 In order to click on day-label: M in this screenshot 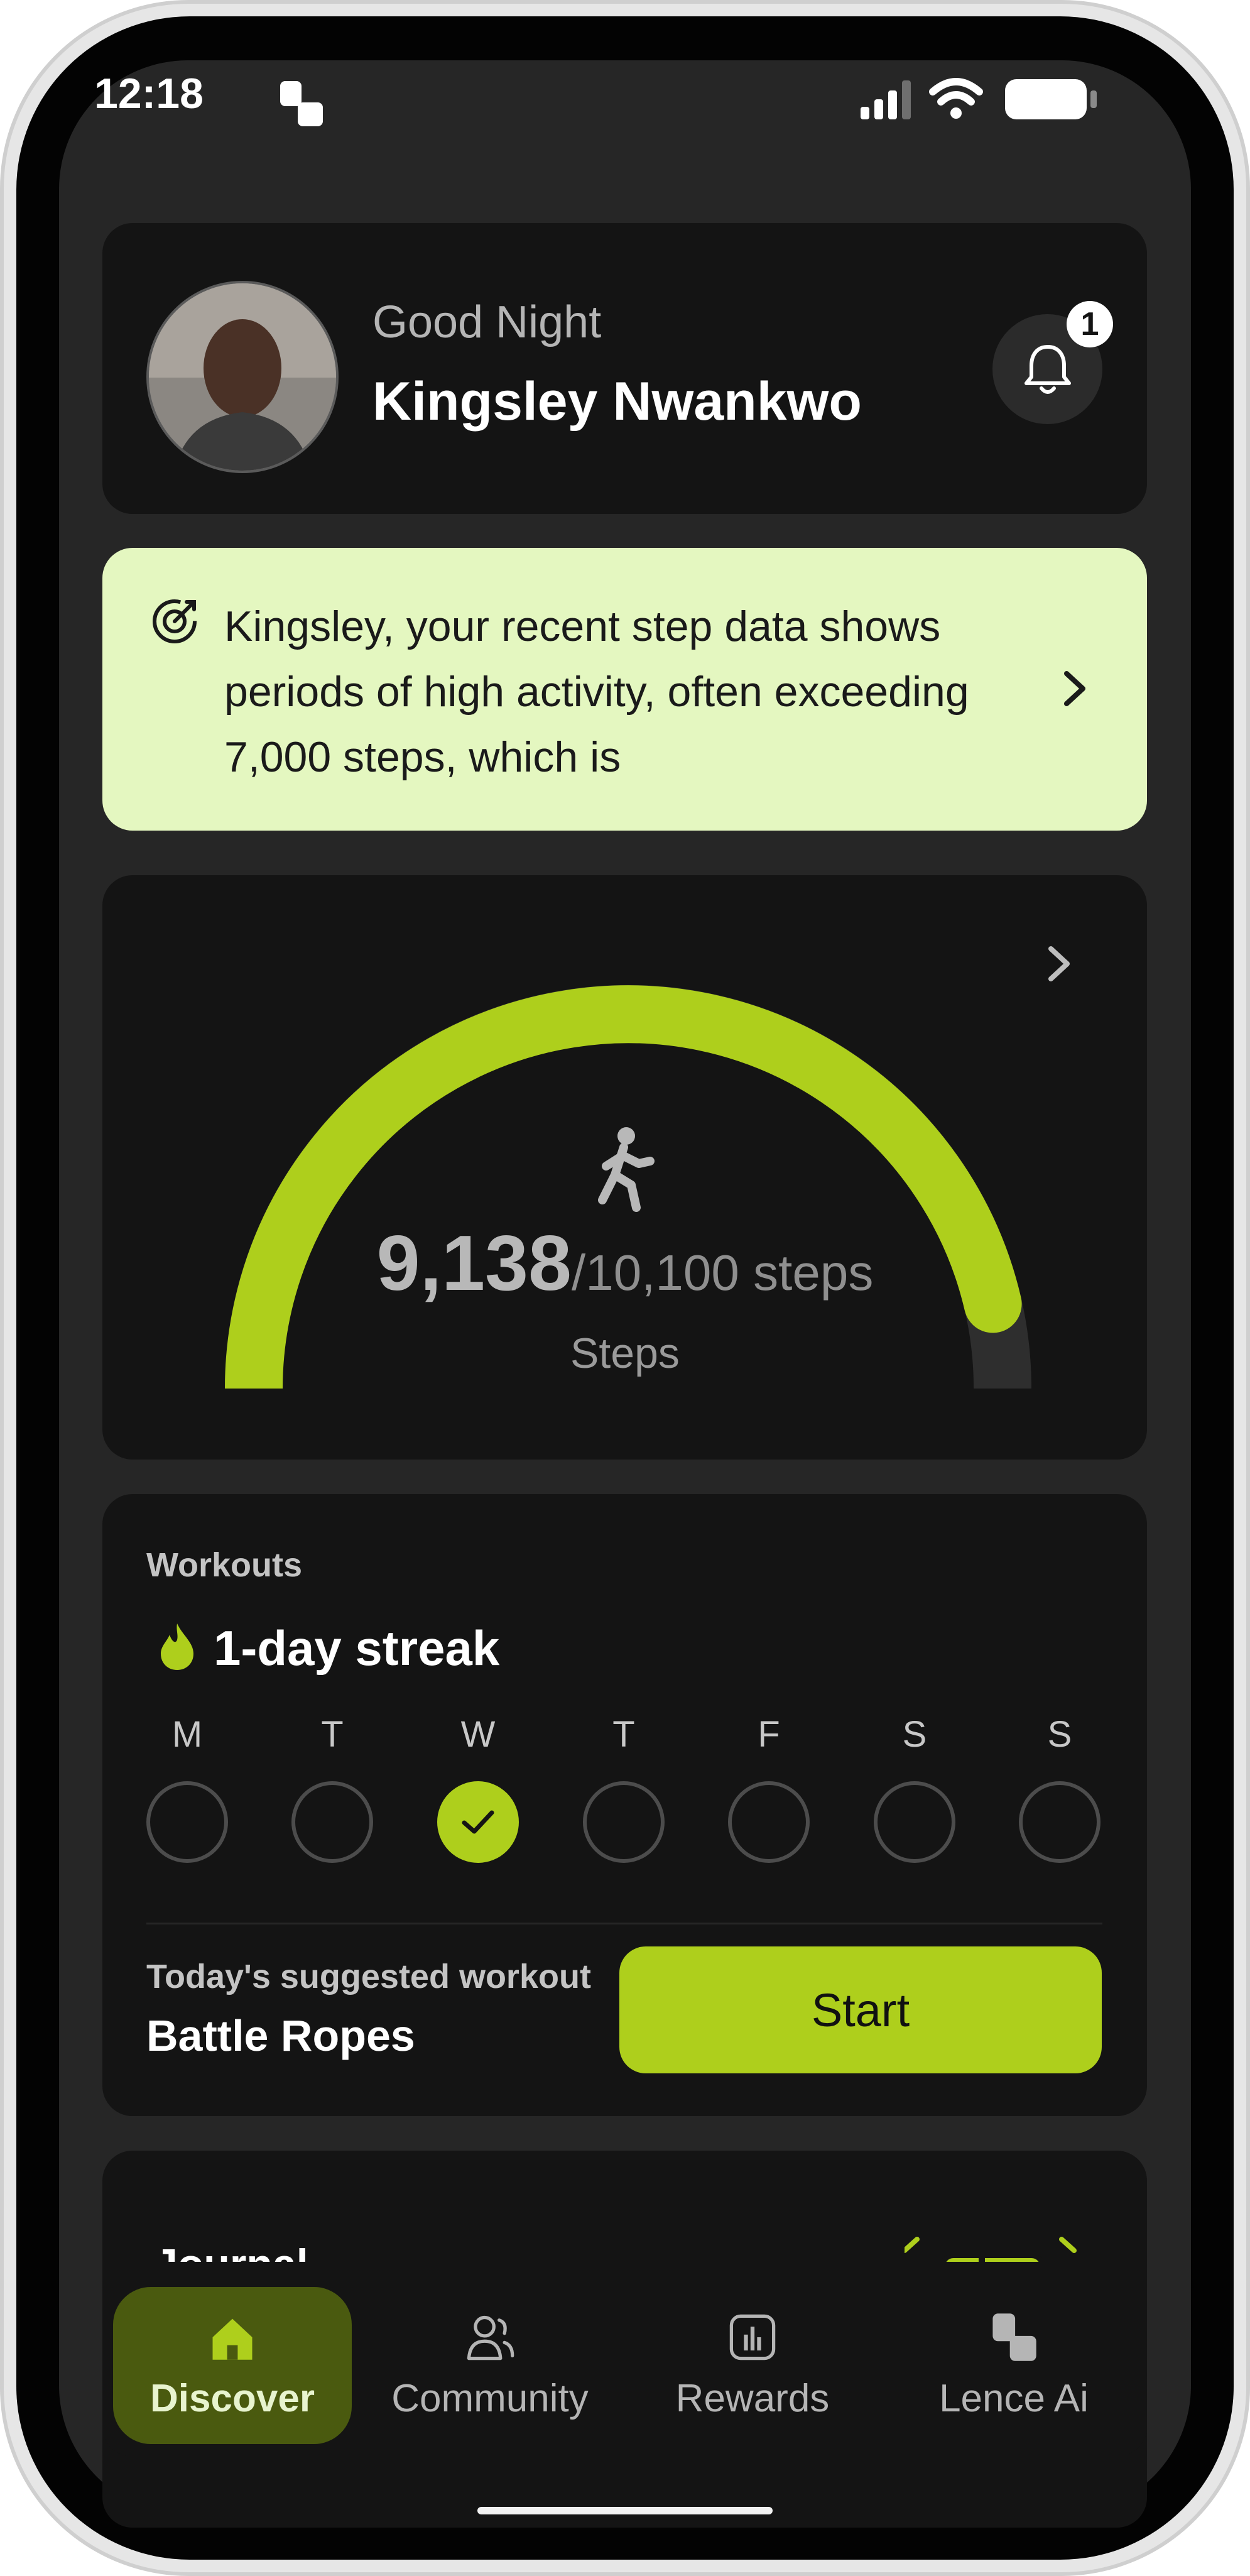, I will do `click(187, 1734)`.